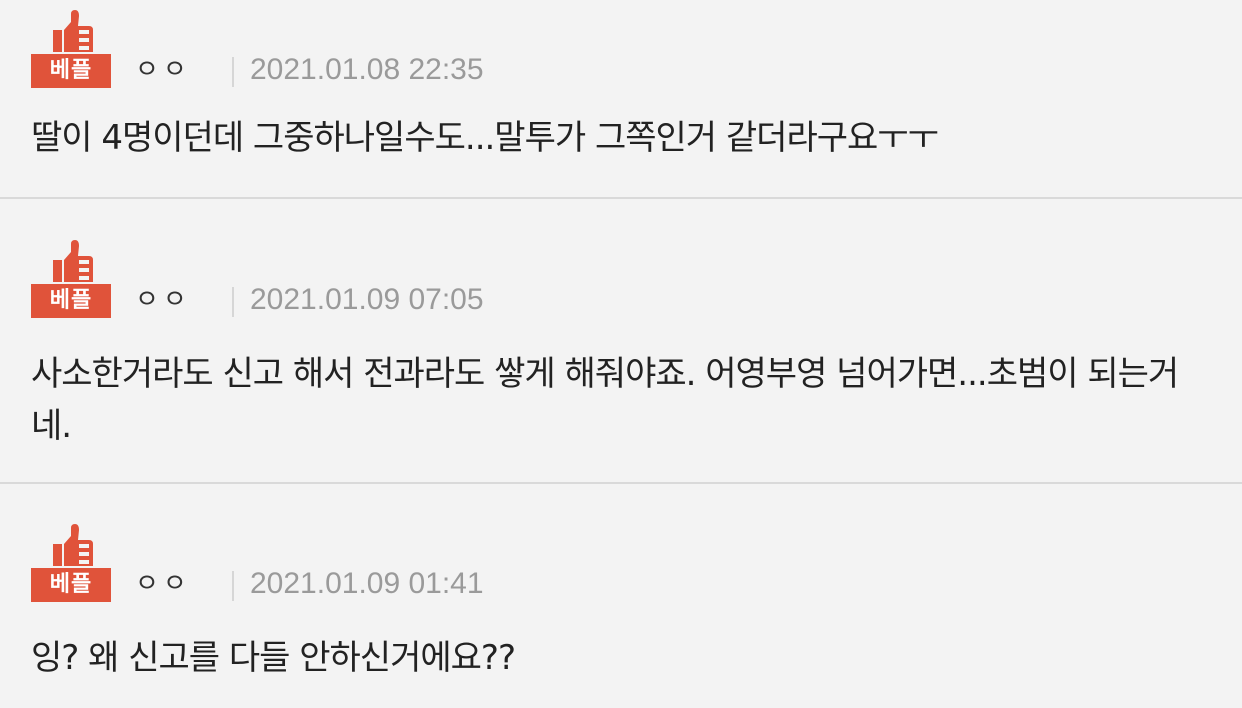 This screenshot has width=1242, height=708. I want to click on comment-text: 딸이 4명이던데 그중하나일수도...말투가 그쪽인거 같더라구요ㅜㅜ, so click(485, 138).